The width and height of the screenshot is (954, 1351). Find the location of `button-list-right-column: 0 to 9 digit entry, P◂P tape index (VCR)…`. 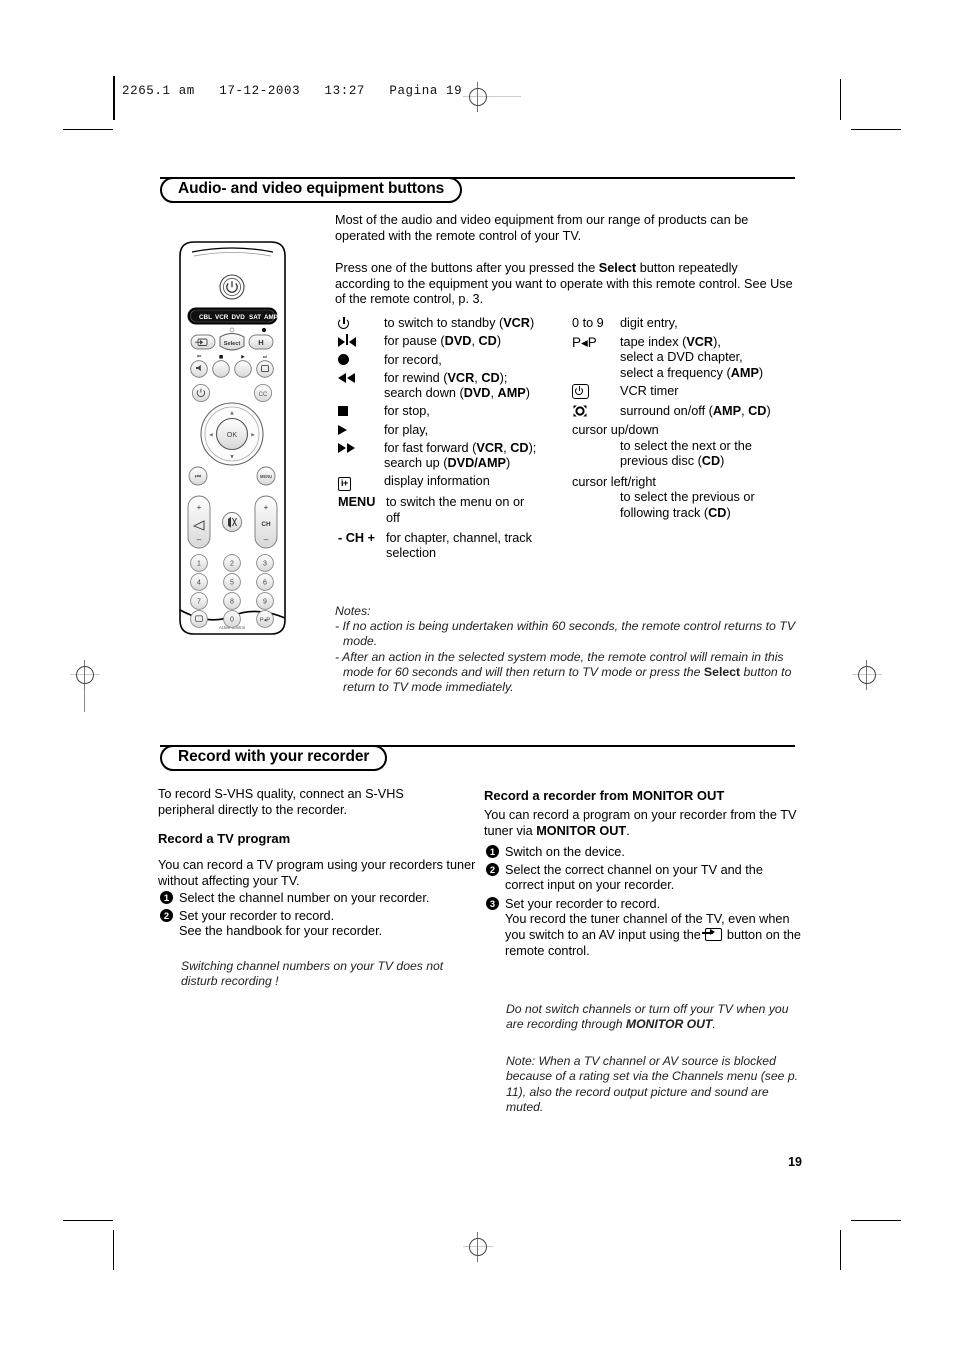

button-list-right-column: 0 to 9 digit entry, P◂P tape index (VCR)… is located at coordinates (687, 419).